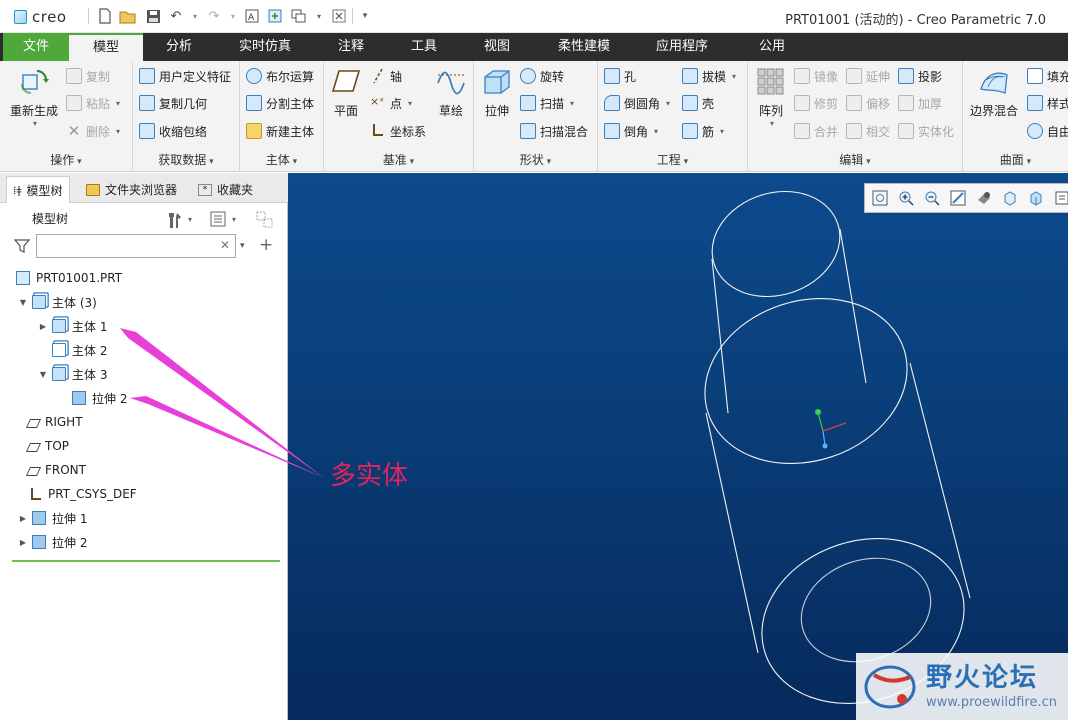 The height and width of the screenshot is (720, 1068). What do you see at coordinates (982, 678) in the screenshot?
I see `watermark-title: 野火论坛` at bounding box center [982, 678].